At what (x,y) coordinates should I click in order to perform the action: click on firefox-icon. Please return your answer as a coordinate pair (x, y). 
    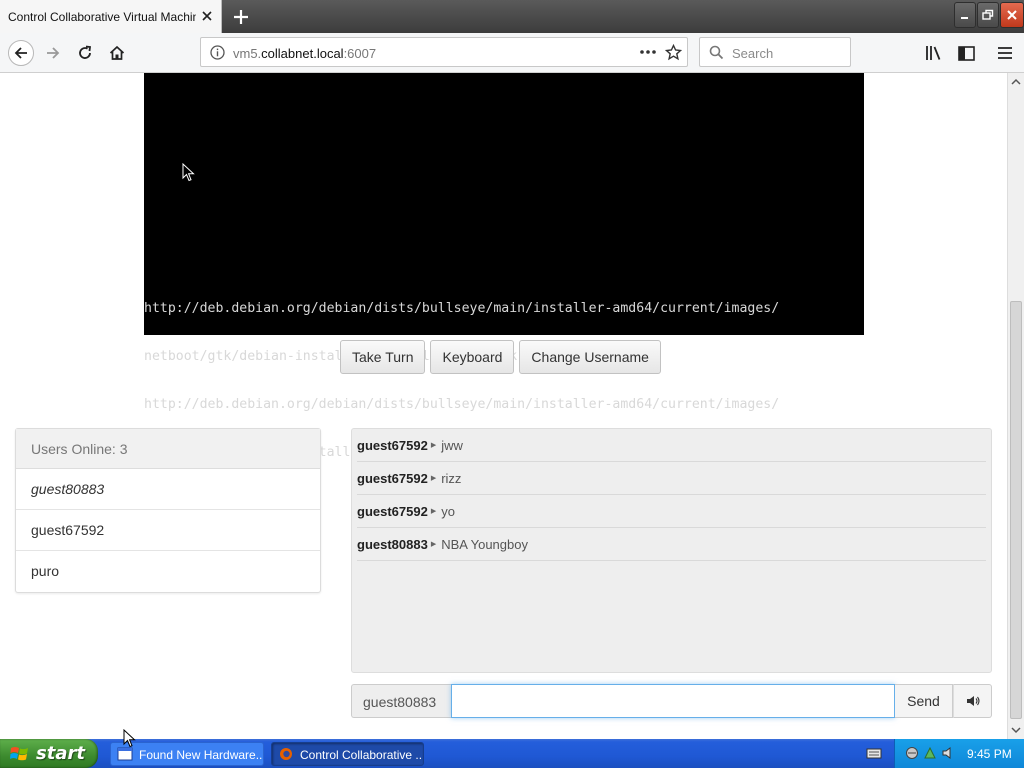
    Looking at the image, I should click on (286, 754).